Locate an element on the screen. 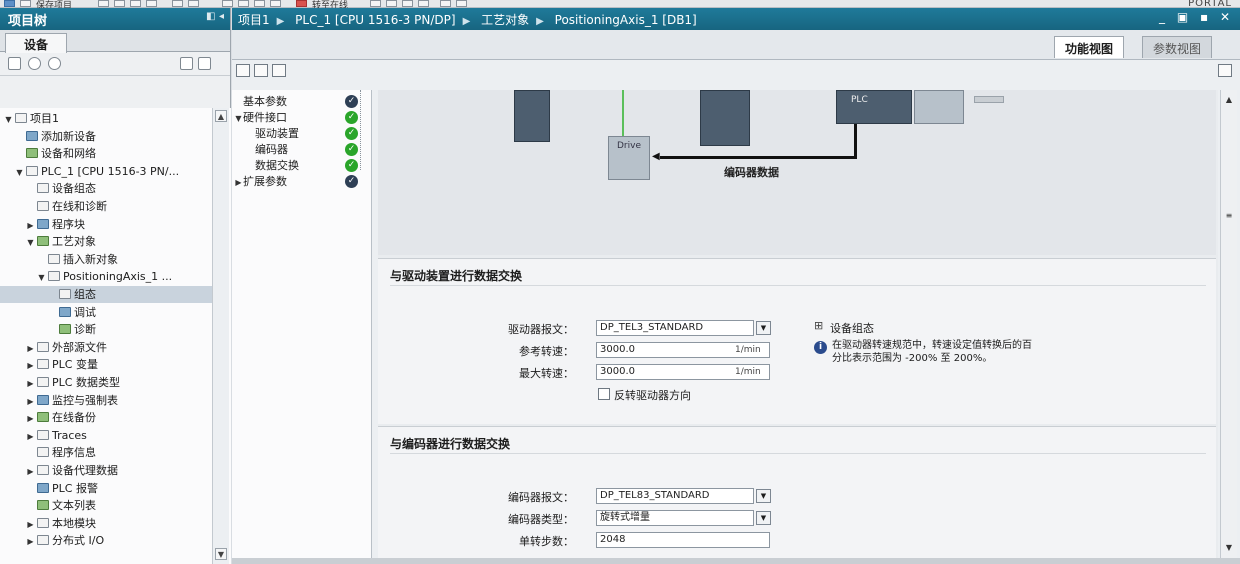 Image resolution: width=1240 pixels, height=564 pixels. tree-item: 插入新对象 is located at coordinates (106, 259).